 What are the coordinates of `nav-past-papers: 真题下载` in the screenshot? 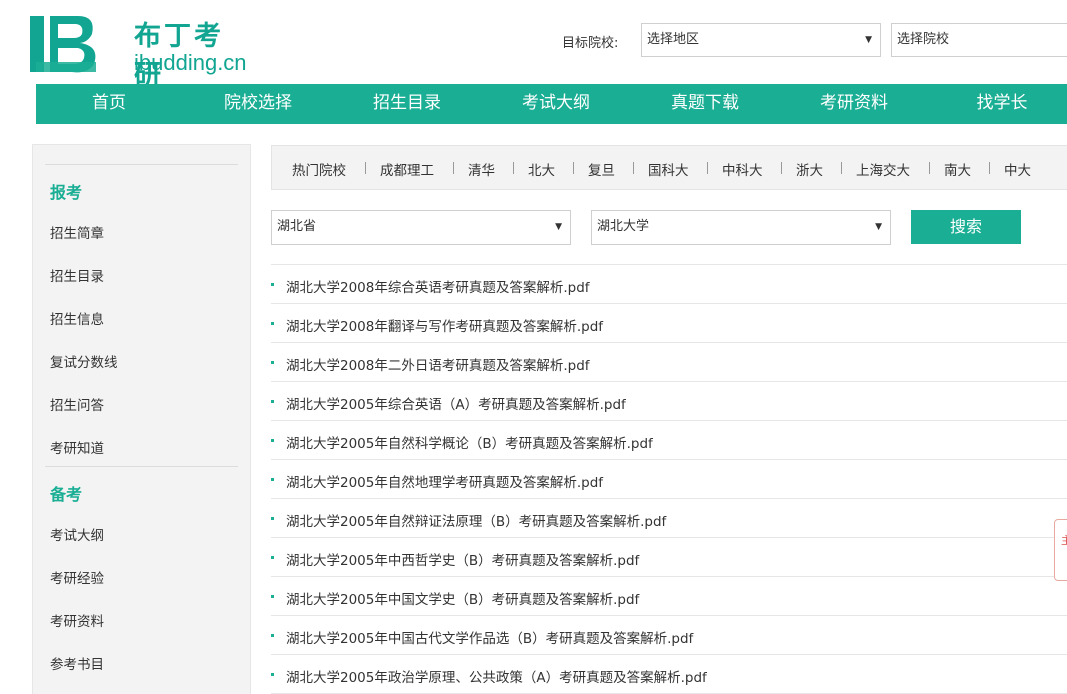 It's located at (705, 104).